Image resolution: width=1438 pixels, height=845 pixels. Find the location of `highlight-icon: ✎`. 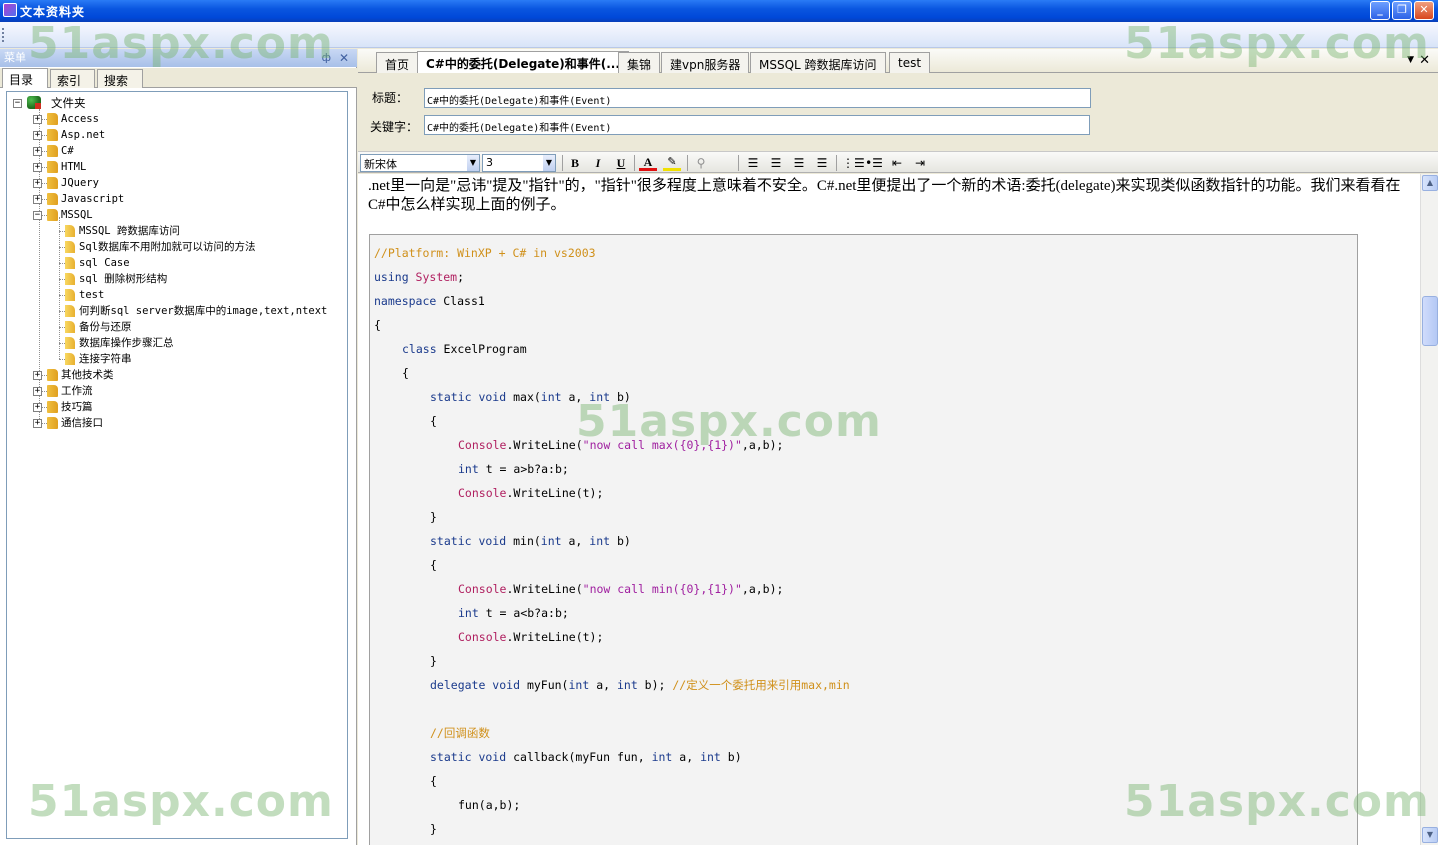

highlight-icon: ✎ is located at coordinates (672, 163).